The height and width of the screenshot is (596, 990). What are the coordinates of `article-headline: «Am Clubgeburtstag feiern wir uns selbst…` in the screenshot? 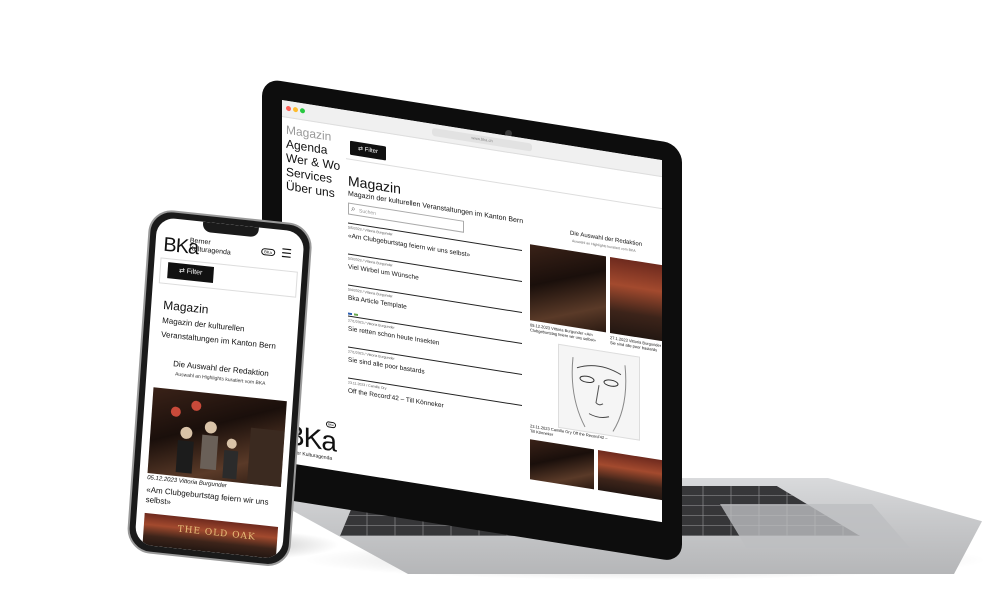 It's located at (212, 502).